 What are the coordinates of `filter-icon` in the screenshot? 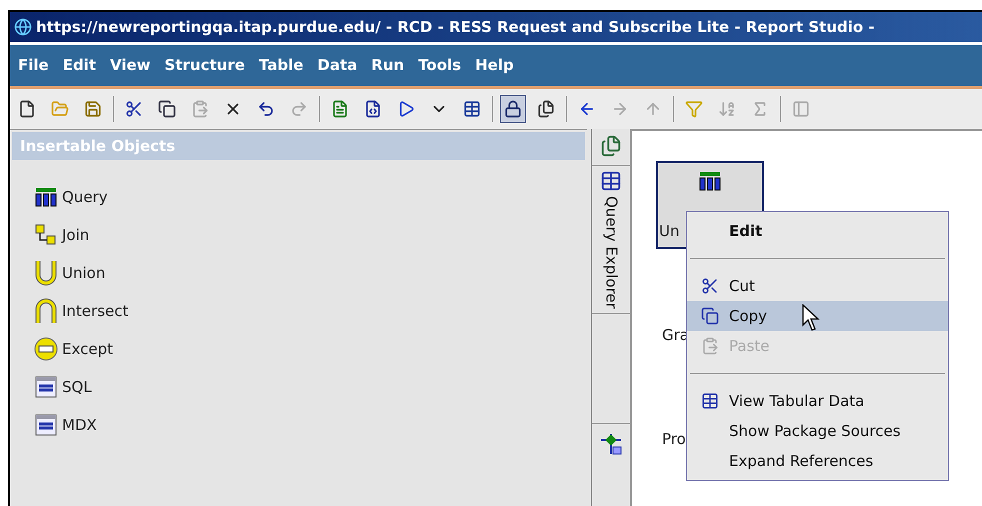 It's located at (694, 109).